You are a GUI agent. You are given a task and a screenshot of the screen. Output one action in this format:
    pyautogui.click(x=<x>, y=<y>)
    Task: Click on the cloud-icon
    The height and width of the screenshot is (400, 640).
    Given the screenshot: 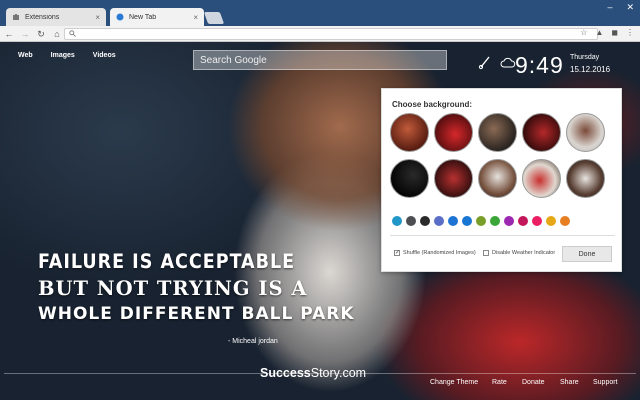 What is the action you would take?
    pyautogui.click(x=508, y=65)
    